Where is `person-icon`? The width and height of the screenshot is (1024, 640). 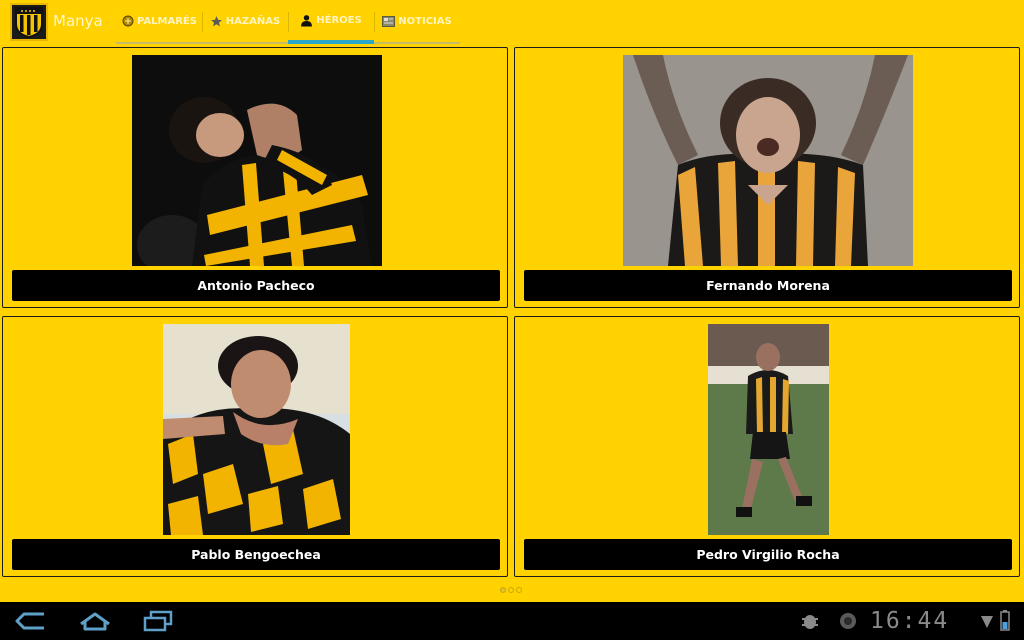 person-icon is located at coordinates (306, 20).